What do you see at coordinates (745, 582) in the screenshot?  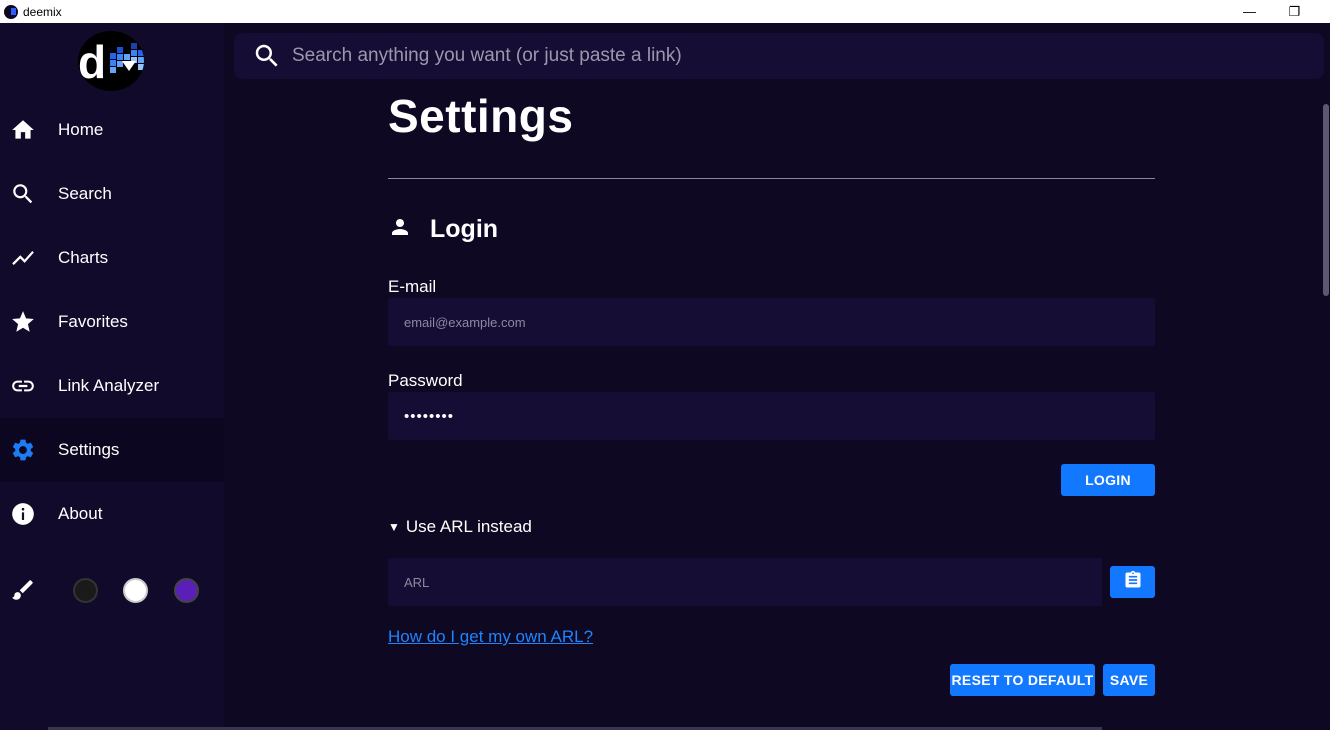 I see `arl-field` at bounding box center [745, 582].